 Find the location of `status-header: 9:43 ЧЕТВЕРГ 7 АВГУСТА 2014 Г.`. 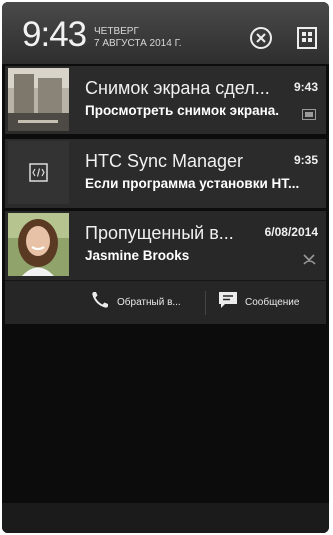

status-header: 9:43 ЧЕТВЕРГ 7 АВГУСТА 2014 Г. is located at coordinates (165, 33).